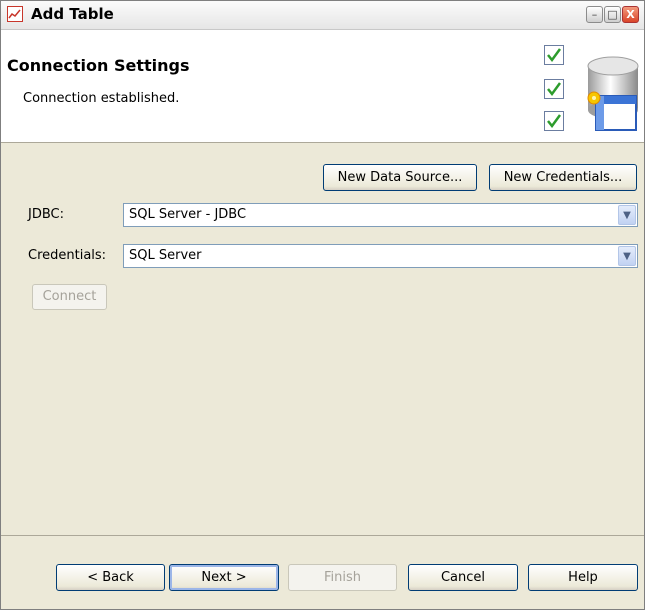 The width and height of the screenshot is (645, 610). What do you see at coordinates (46, 214) in the screenshot?
I see `jdbc-label: JDBC:` at bounding box center [46, 214].